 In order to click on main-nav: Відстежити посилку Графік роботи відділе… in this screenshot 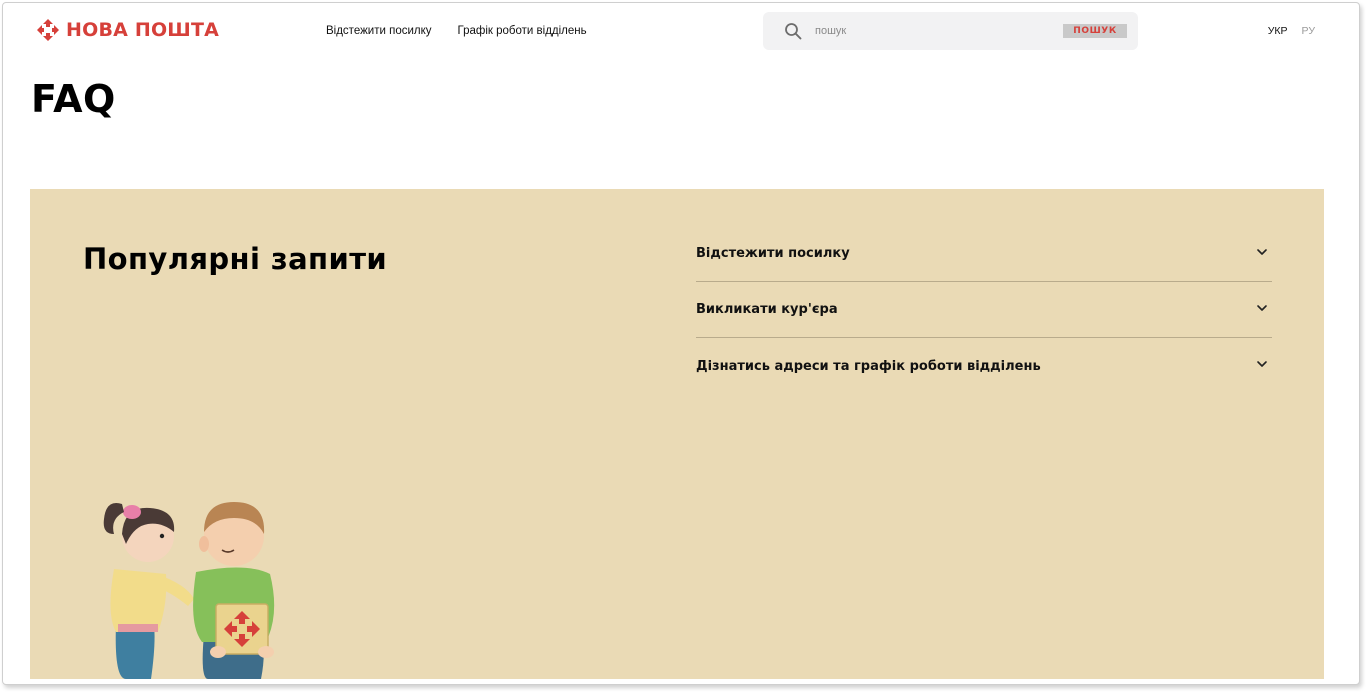, I will do `click(456, 31)`.